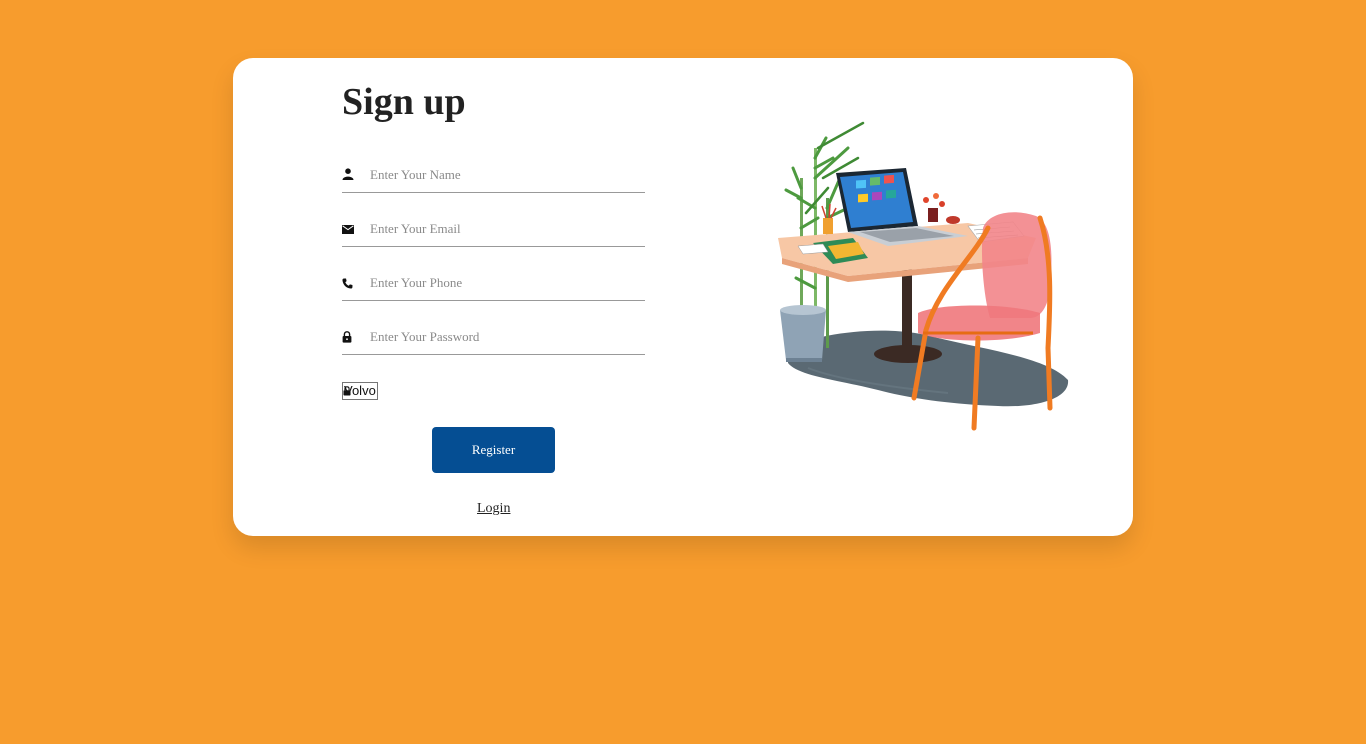  I want to click on email-input, so click(505, 229).